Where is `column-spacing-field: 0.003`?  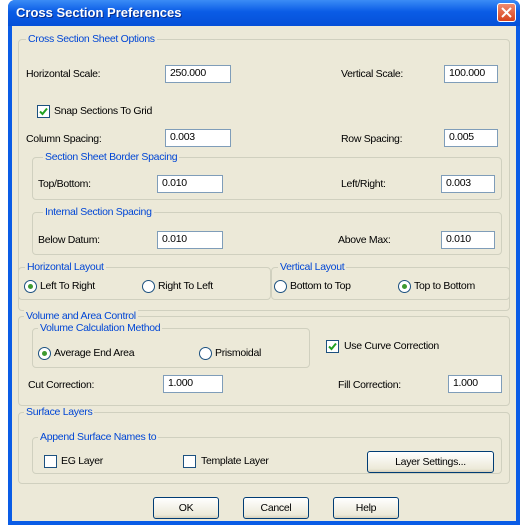
column-spacing-field: 0.003 is located at coordinates (198, 138).